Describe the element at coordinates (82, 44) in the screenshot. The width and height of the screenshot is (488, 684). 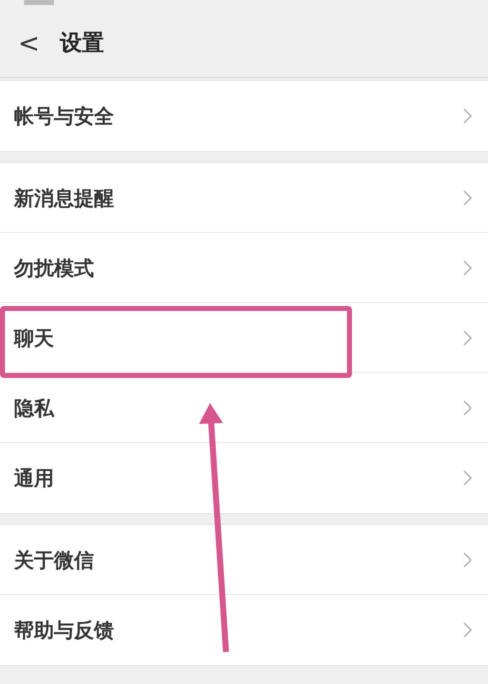
I see `page-title: 设置` at that location.